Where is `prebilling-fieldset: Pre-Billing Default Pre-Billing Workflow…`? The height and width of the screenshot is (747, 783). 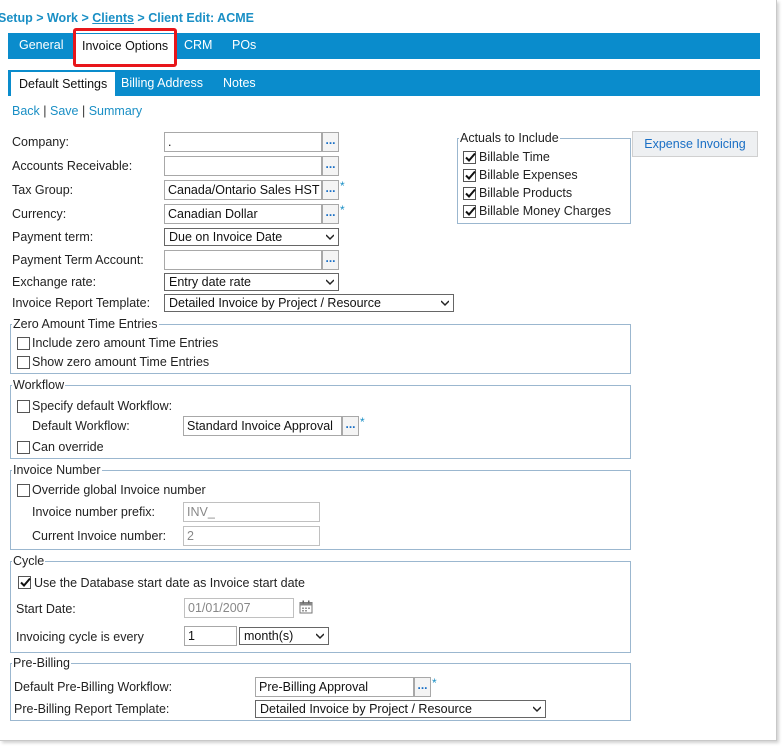 prebilling-fieldset: Pre-Billing Default Pre-Billing Workflow… is located at coordinates (320, 688).